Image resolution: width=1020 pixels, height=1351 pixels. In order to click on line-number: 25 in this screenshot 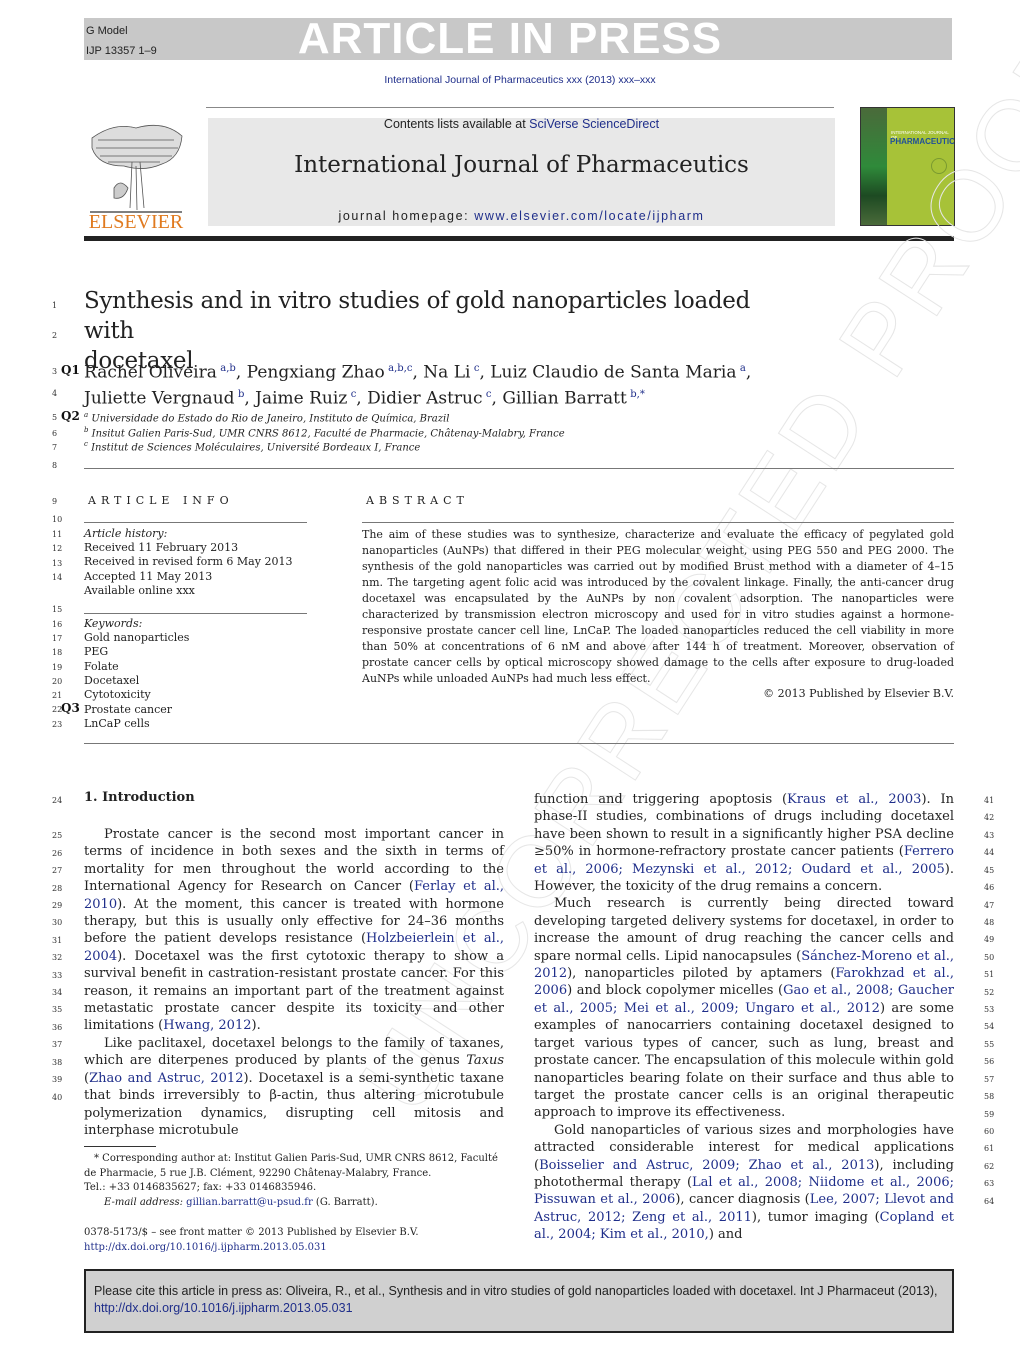, I will do `click(57, 835)`.